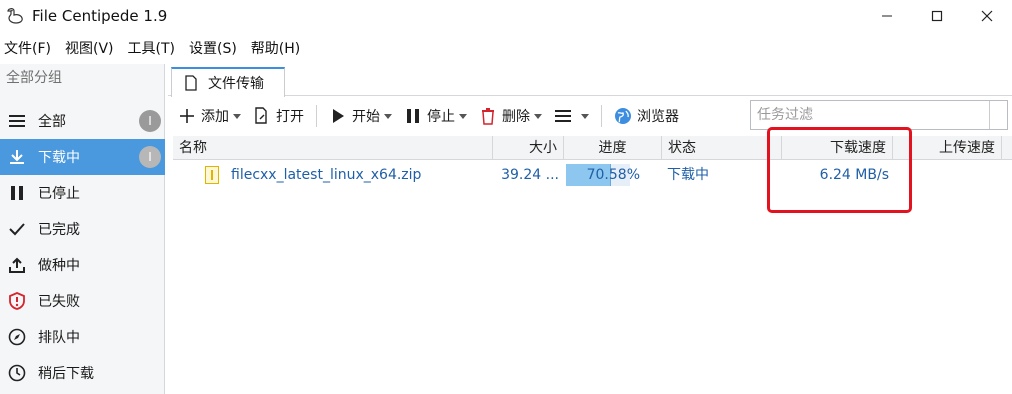 Image resolution: width=1012 pixels, height=394 pixels. I want to click on column-progress: 进度, so click(613, 148).